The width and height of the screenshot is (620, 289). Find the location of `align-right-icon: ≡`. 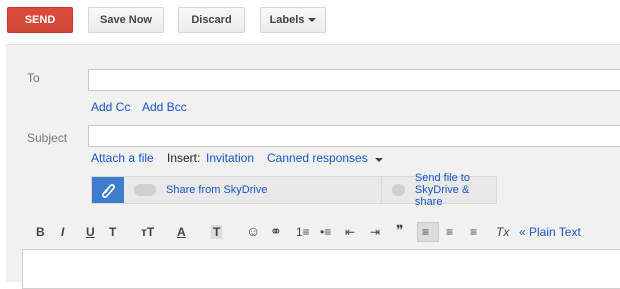

align-right-icon: ≡ is located at coordinates (473, 232).